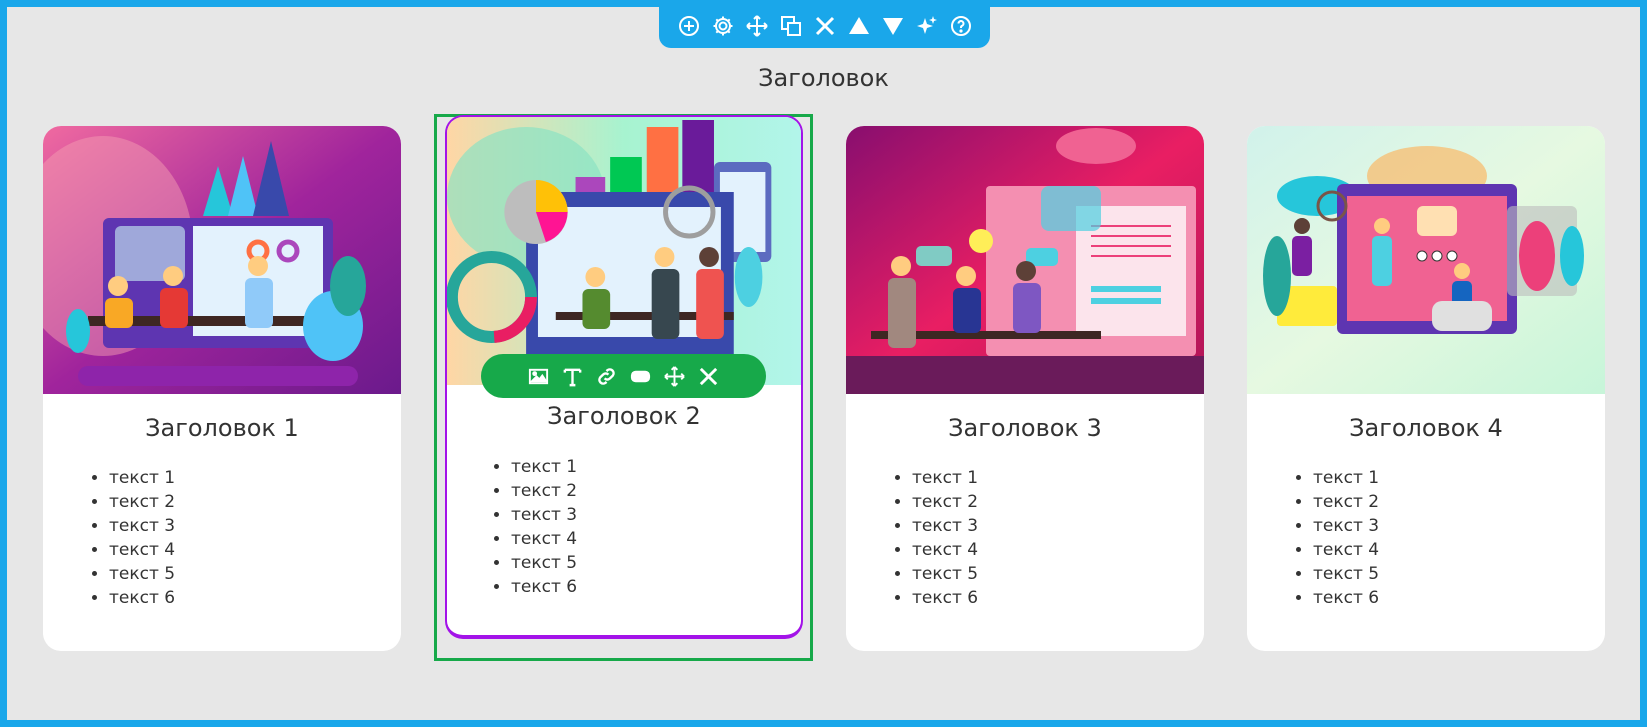  I want to click on card-1-image, so click(222, 260).